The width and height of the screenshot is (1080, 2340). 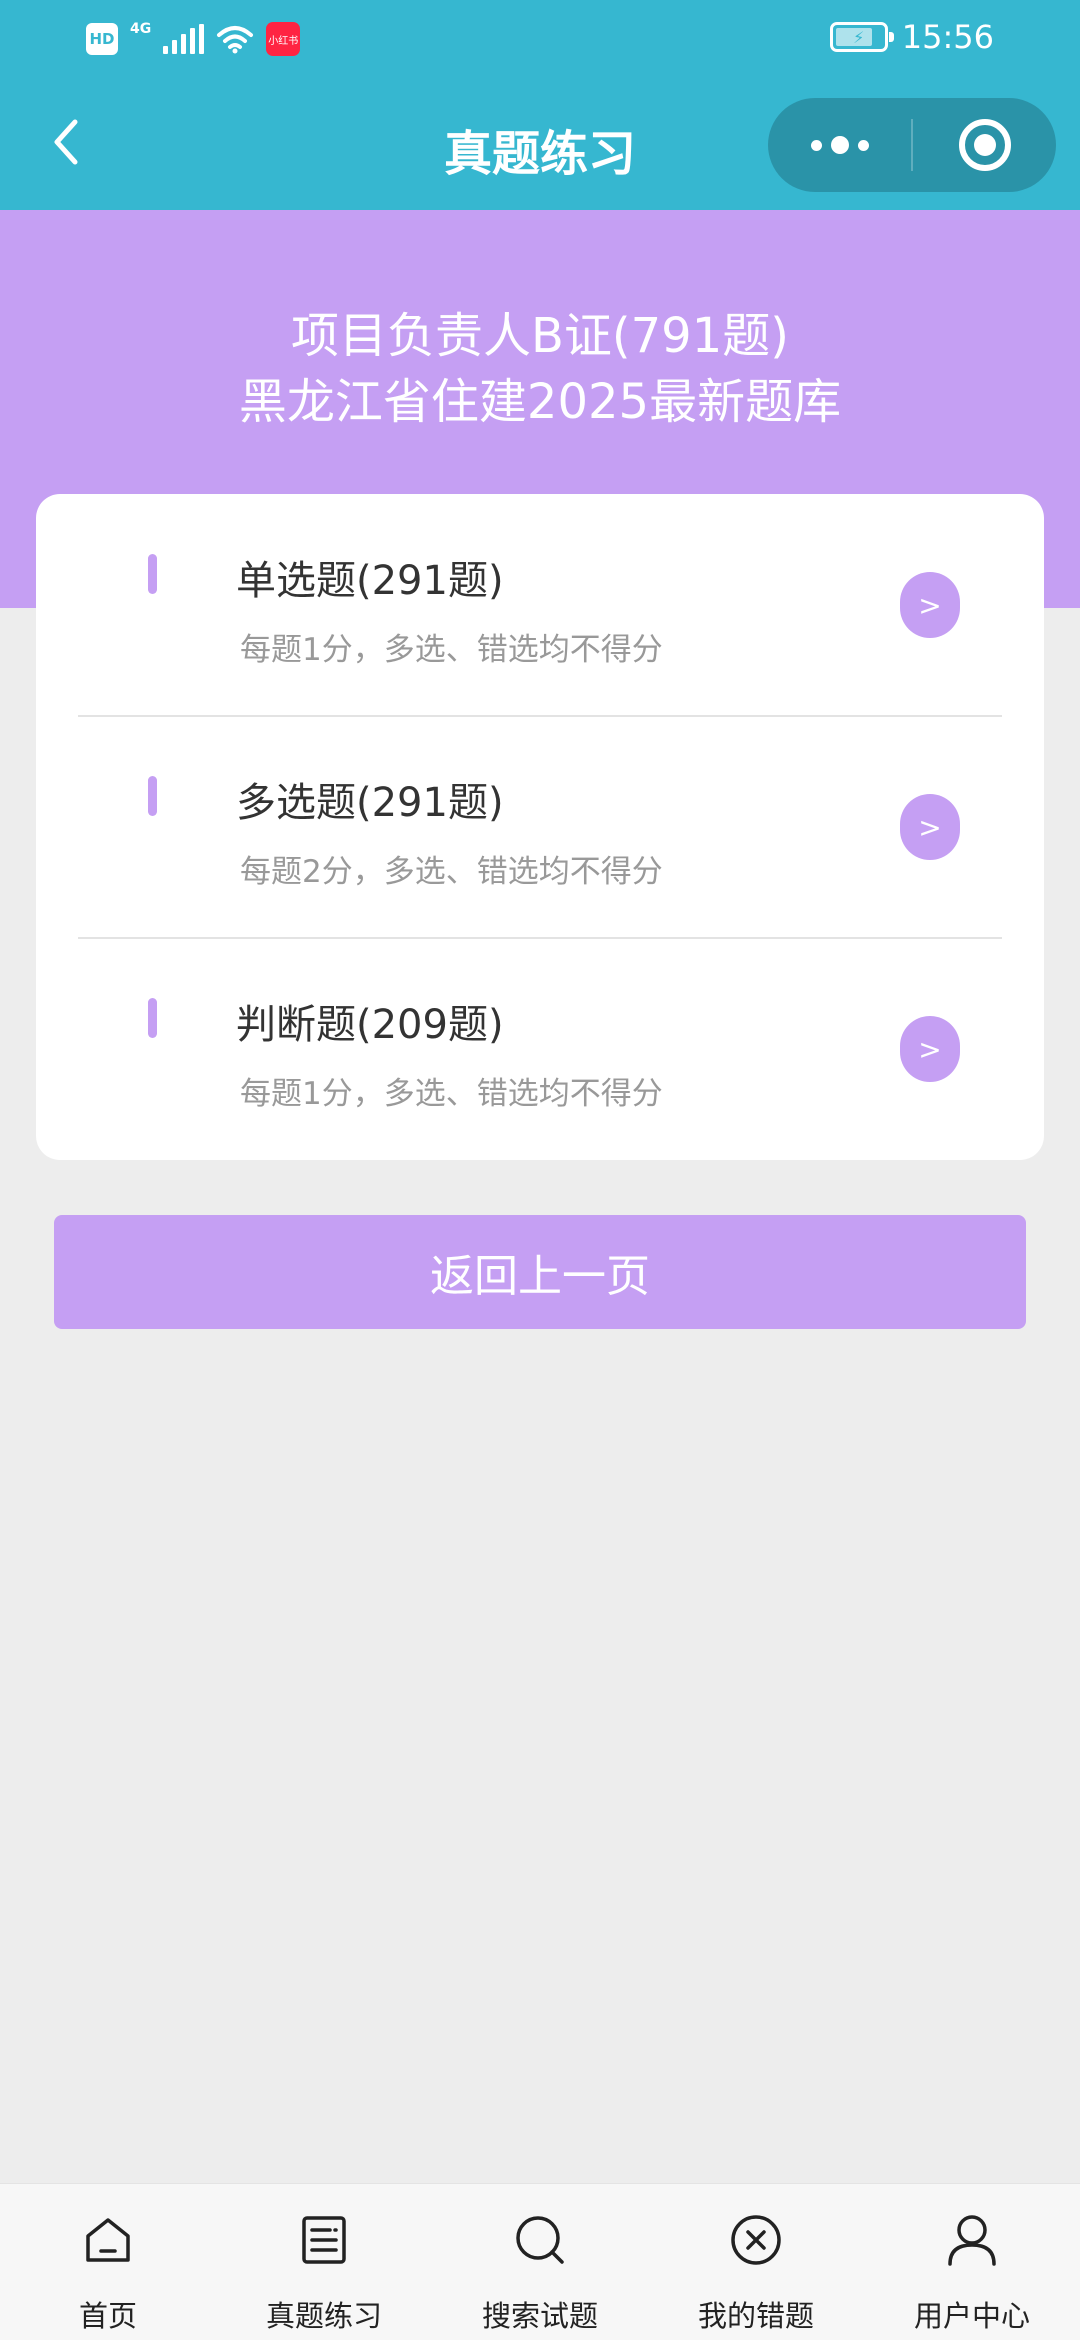 I want to click on document-list-icon, so click(x=324, y=2240).